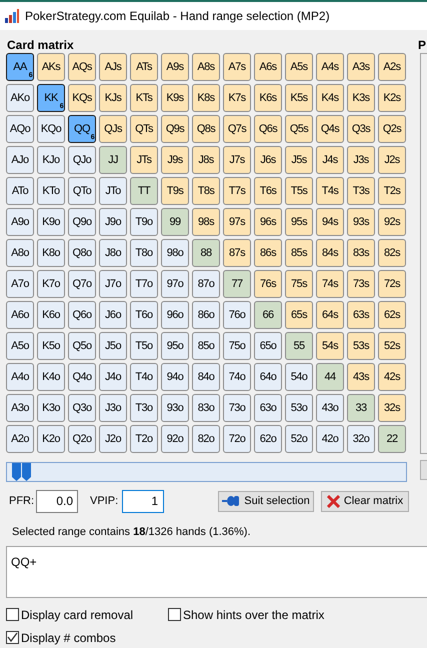  Describe the element at coordinates (82, 222) in the screenshot. I see `hand-cell: Q9o` at that location.